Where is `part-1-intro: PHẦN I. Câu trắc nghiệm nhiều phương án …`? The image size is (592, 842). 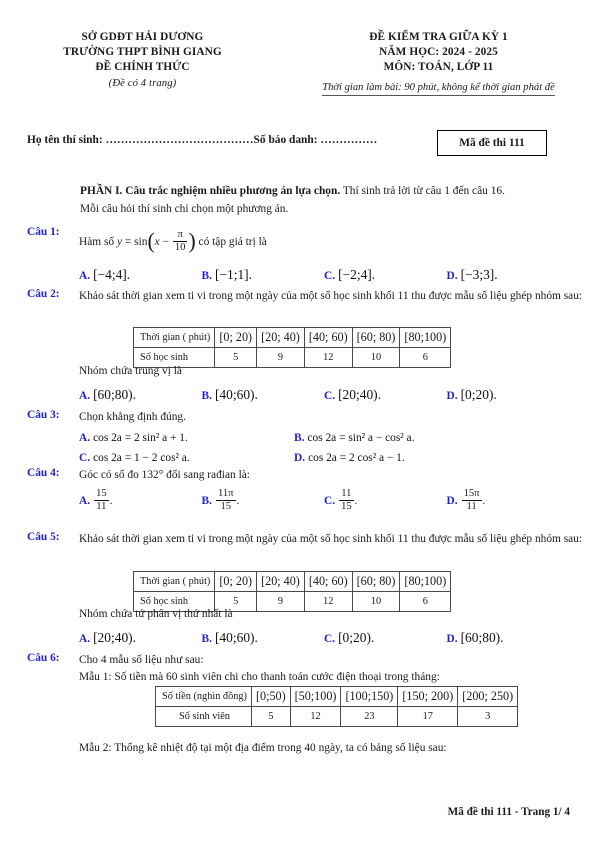 part-1-intro: PHẦN I. Câu trắc nghiệm nhiều phương án … is located at coordinates (326, 200).